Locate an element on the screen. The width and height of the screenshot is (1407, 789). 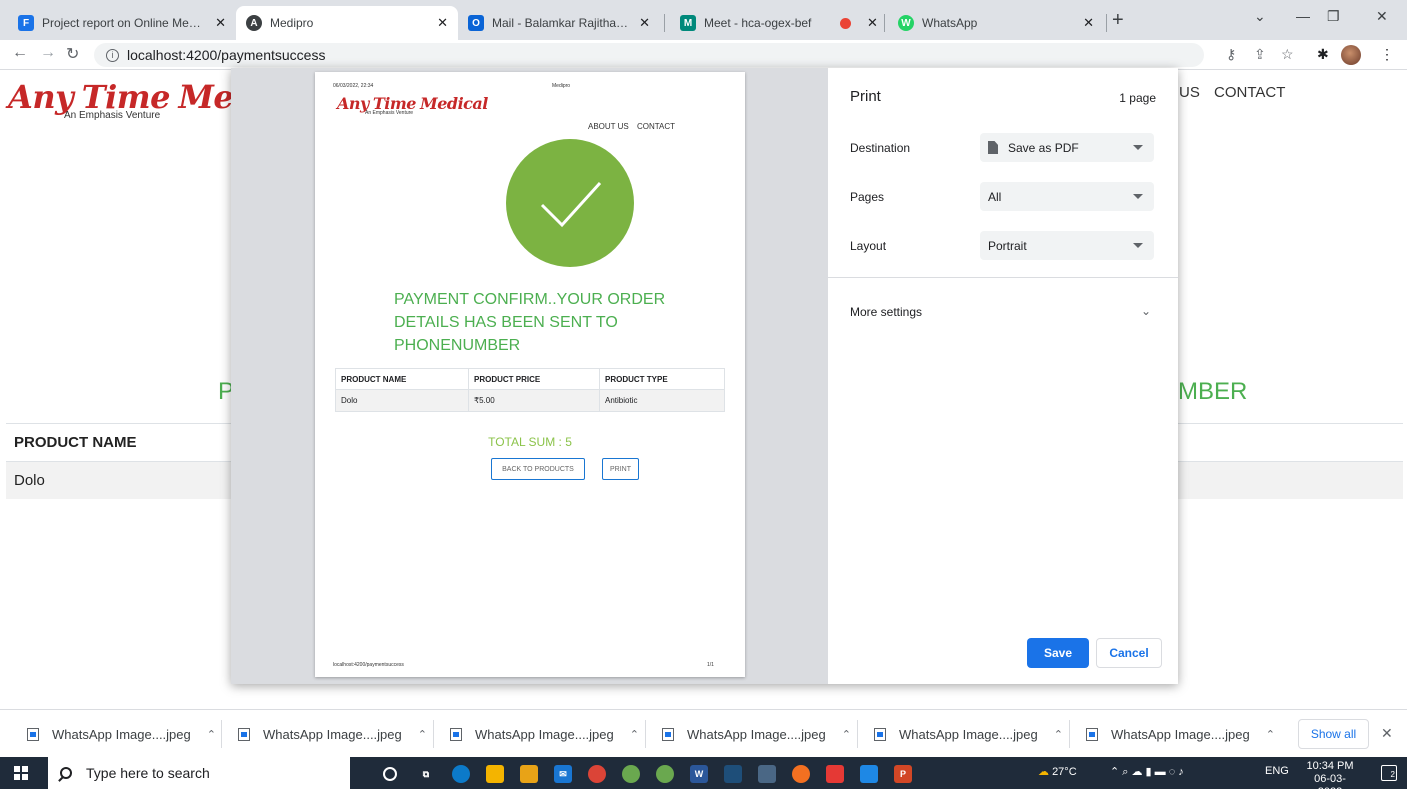
mail-icon: ✉ is located at coordinates (563, 774).